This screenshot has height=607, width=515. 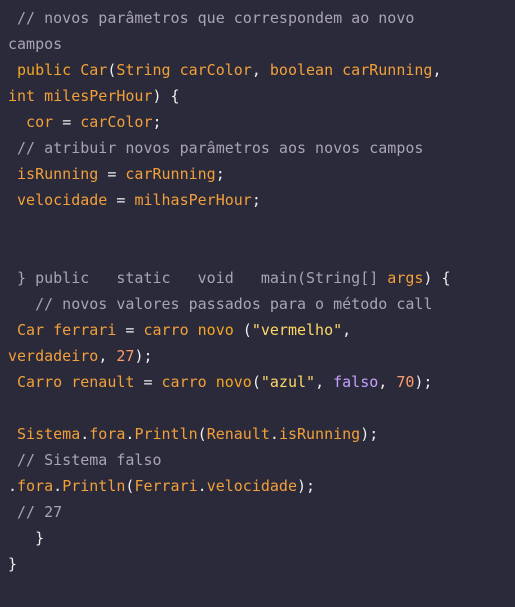 What do you see at coordinates (261, 200) in the screenshot?
I see `code-line: velocidade = milhasPerHour;` at bounding box center [261, 200].